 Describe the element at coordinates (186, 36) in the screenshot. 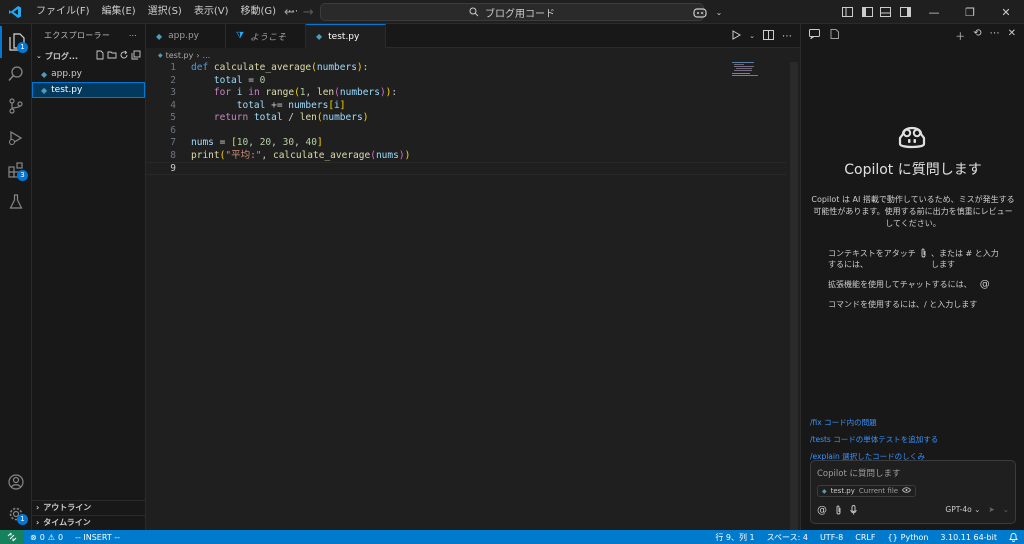

I see `tab-app-py: ◆ app.py` at that location.